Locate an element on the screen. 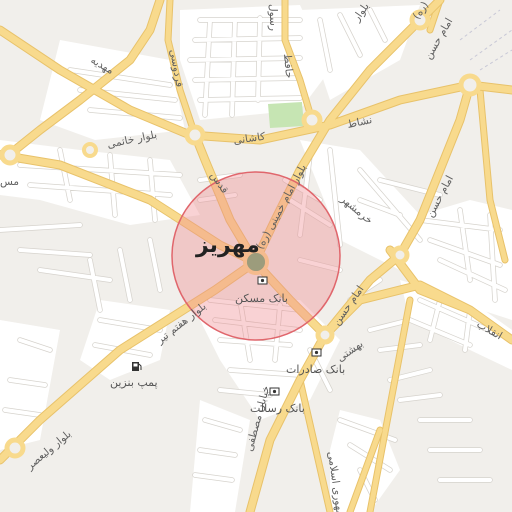  road-label-left-edge: مس is located at coordinates (9, 182).